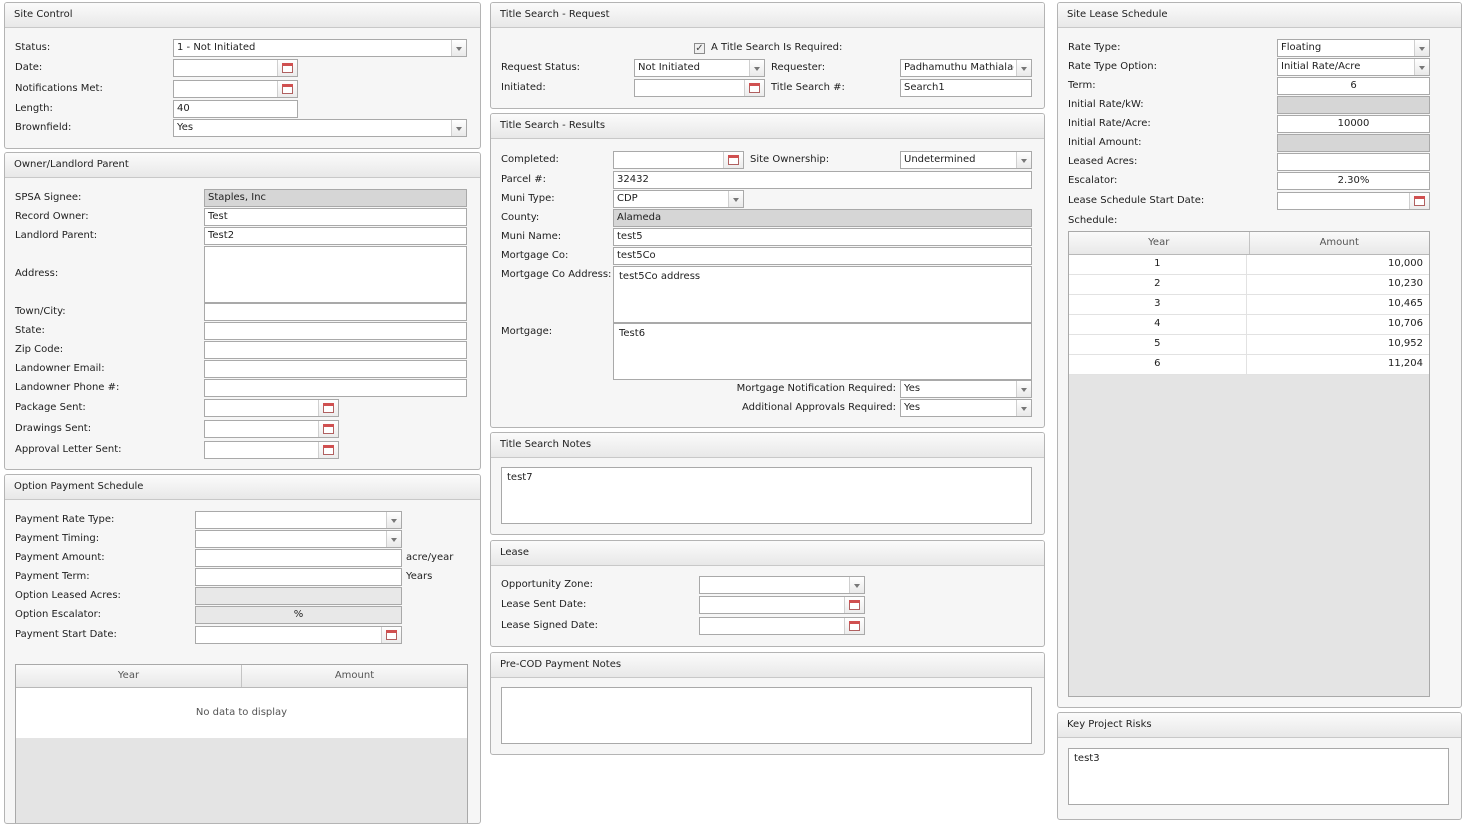 This screenshot has height=824, width=1465. Describe the element at coordinates (242, 487) in the screenshot. I see `panel-title: Option Payment Schedule` at that location.